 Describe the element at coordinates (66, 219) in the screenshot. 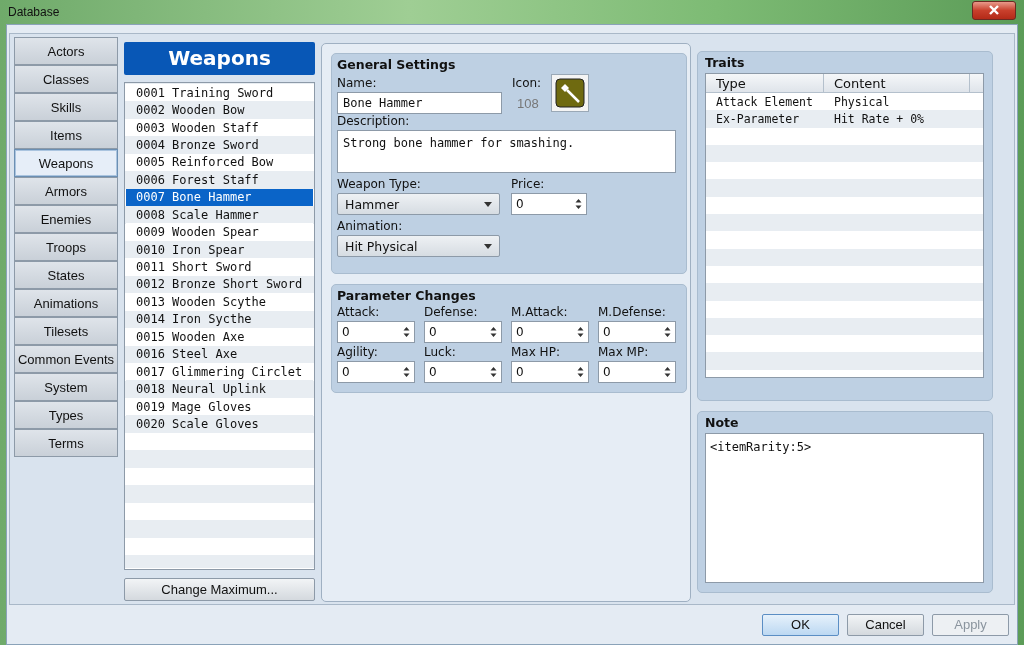

I see `category-tab: Enemies` at that location.